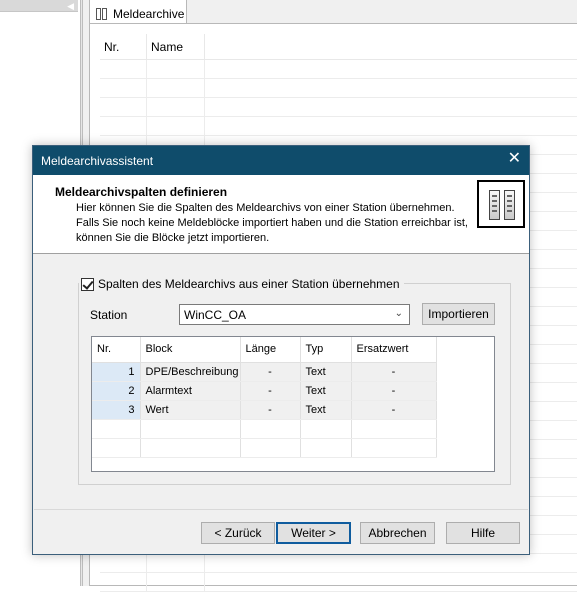 The height and width of the screenshot is (592, 577). I want to click on cell-block: Alarmtext, so click(190, 391).